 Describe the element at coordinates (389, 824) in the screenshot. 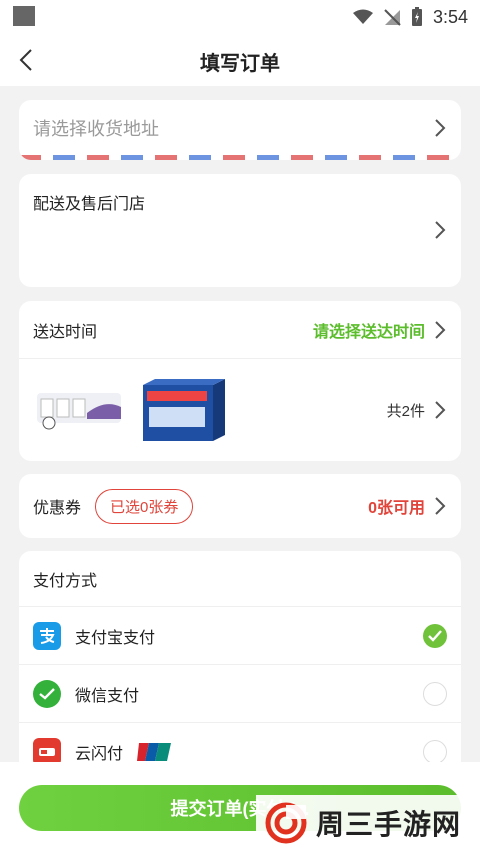

I see `watermark-text: 周三手游网` at that location.